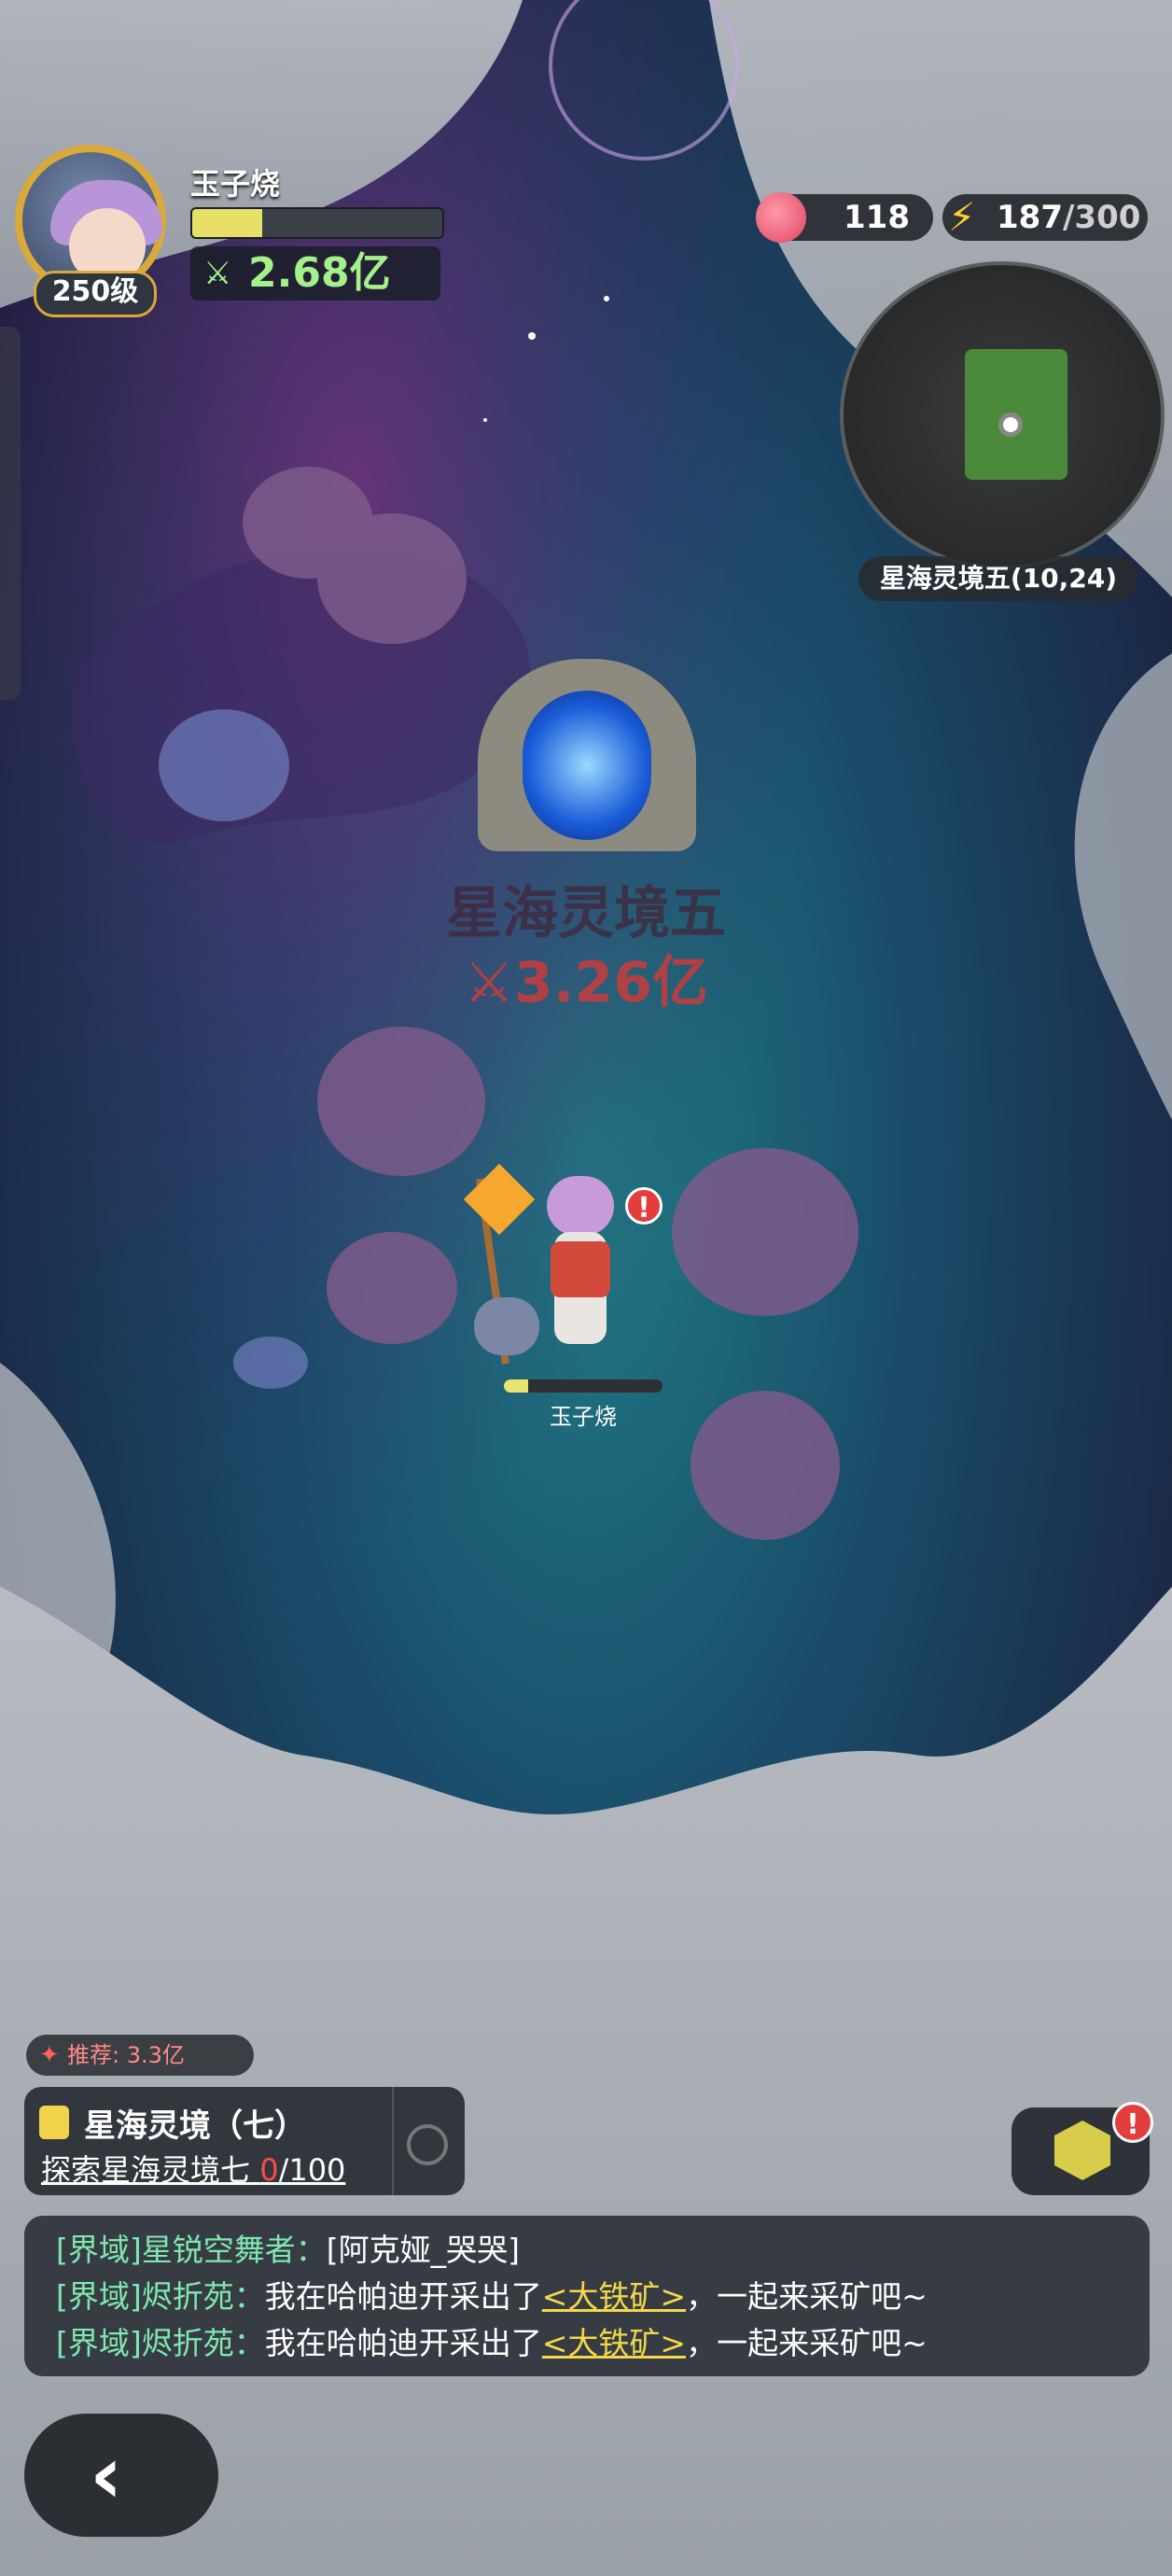 This screenshot has width=1172, height=2576. Describe the element at coordinates (580, 1269) in the screenshot. I see `character-dress` at that location.